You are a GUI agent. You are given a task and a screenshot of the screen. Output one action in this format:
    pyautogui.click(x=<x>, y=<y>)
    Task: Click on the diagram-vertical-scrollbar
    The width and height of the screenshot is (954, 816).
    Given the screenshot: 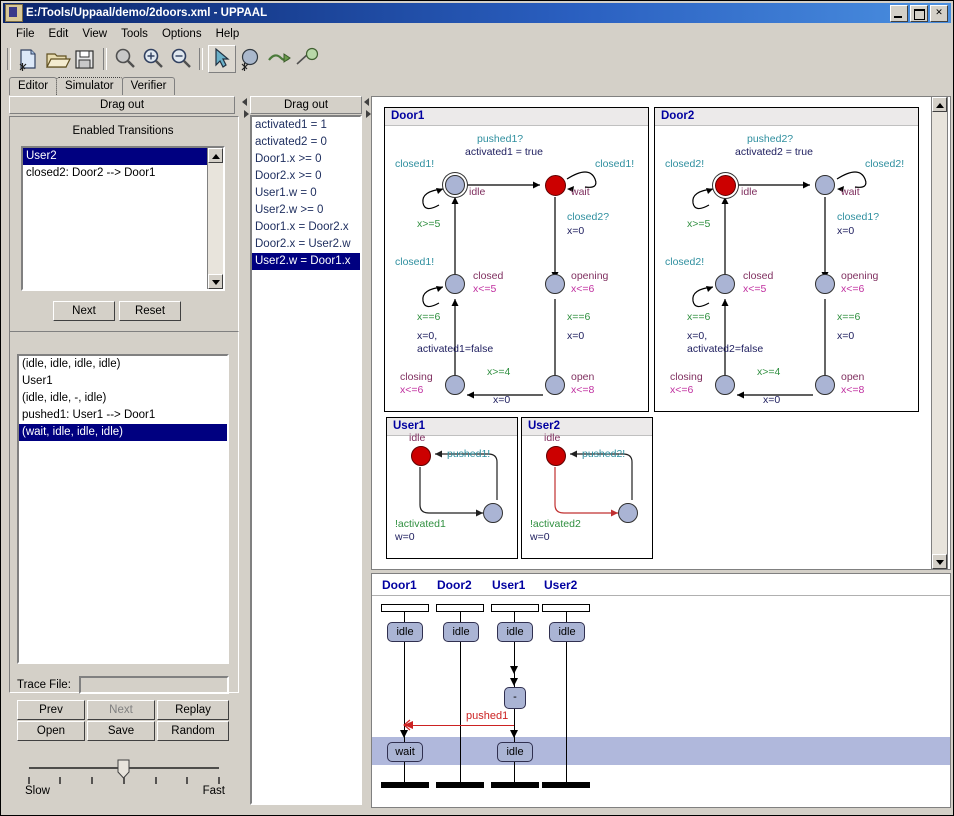 What is the action you would take?
    pyautogui.click(x=939, y=333)
    